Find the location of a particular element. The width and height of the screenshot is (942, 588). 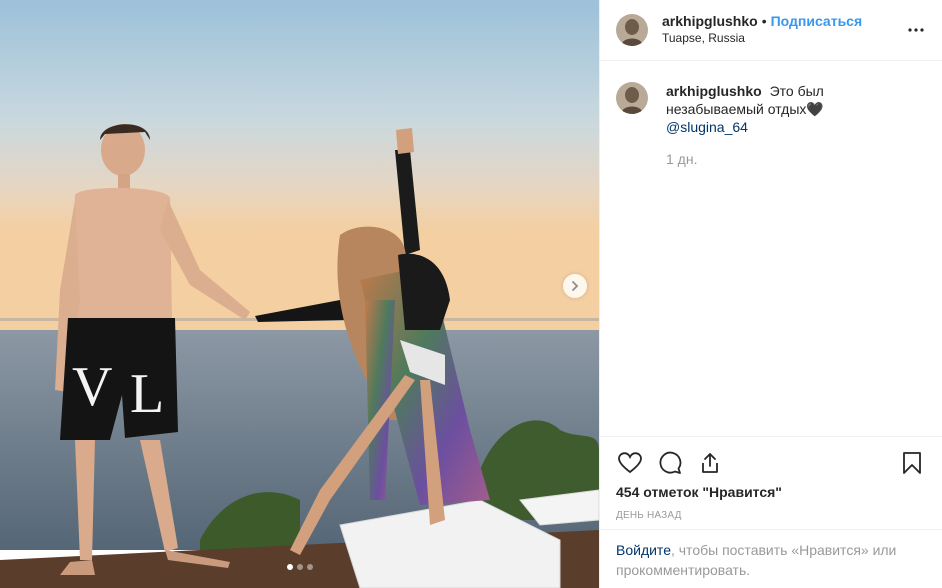

post-date: ДЕНЬ НАЗАД is located at coordinates (771, 515).